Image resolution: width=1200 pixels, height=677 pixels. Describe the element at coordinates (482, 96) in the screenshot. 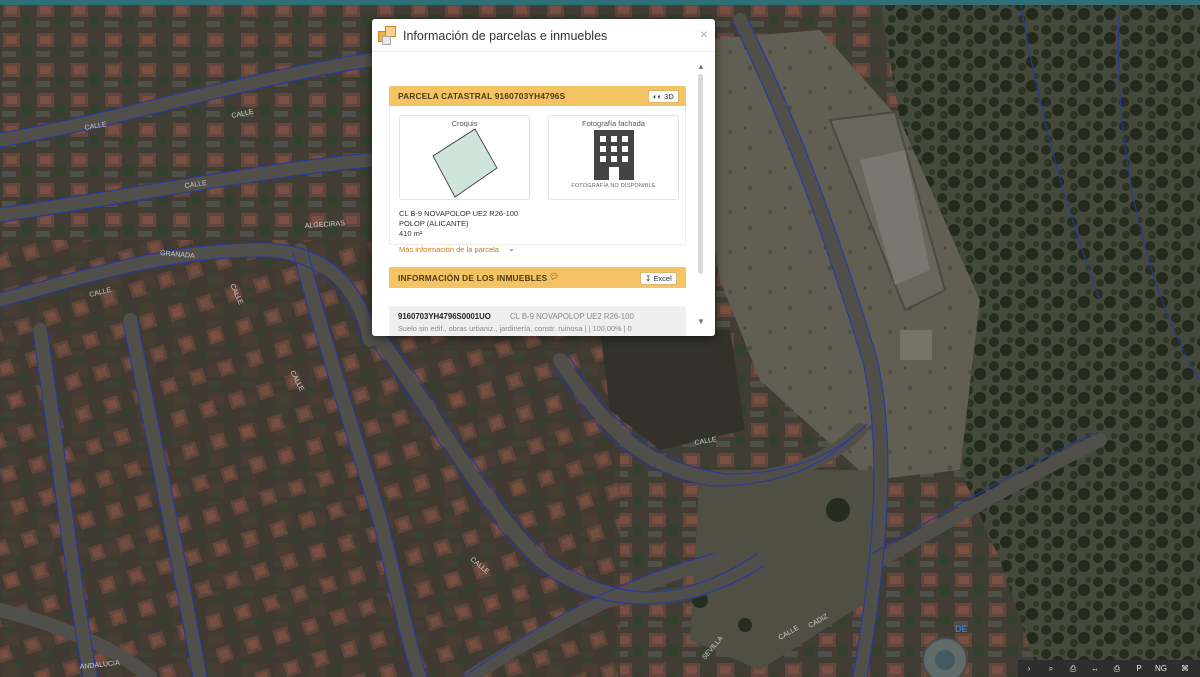

I see `parcel-title: PARCELA CATASTRAL 9160703YH4796S` at that location.